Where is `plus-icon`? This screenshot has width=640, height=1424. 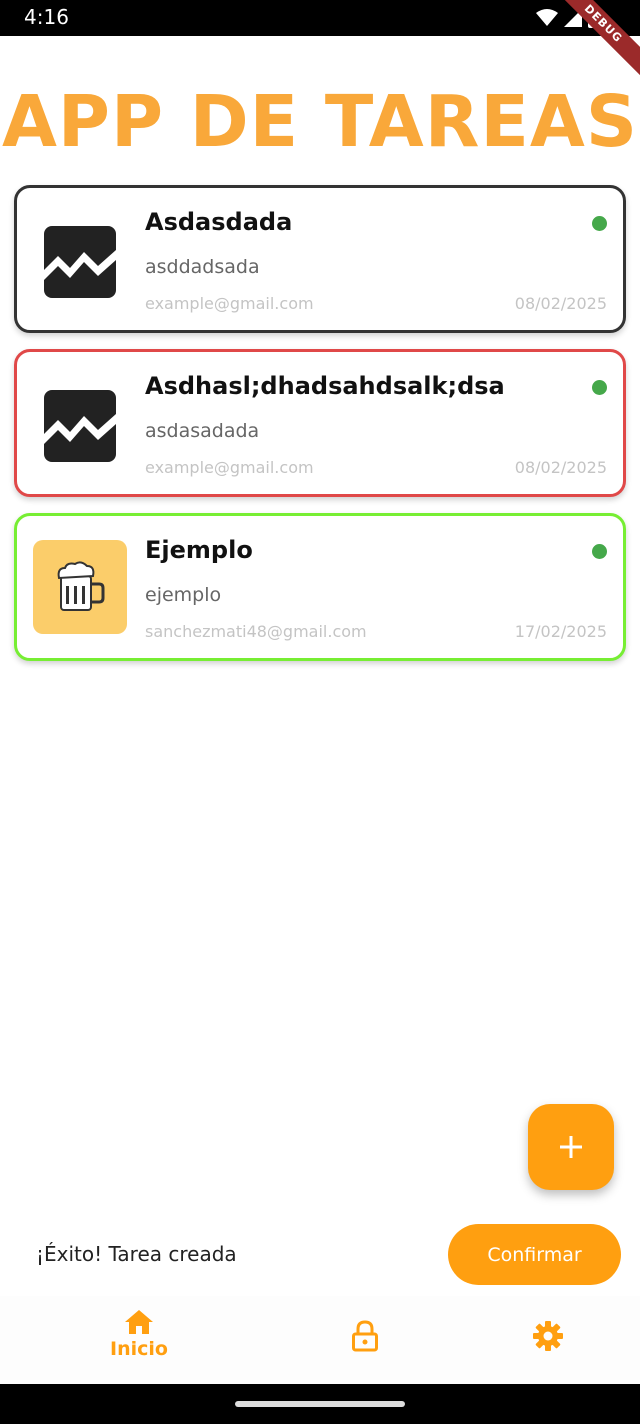 plus-icon is located at coordinates (571, 1147).